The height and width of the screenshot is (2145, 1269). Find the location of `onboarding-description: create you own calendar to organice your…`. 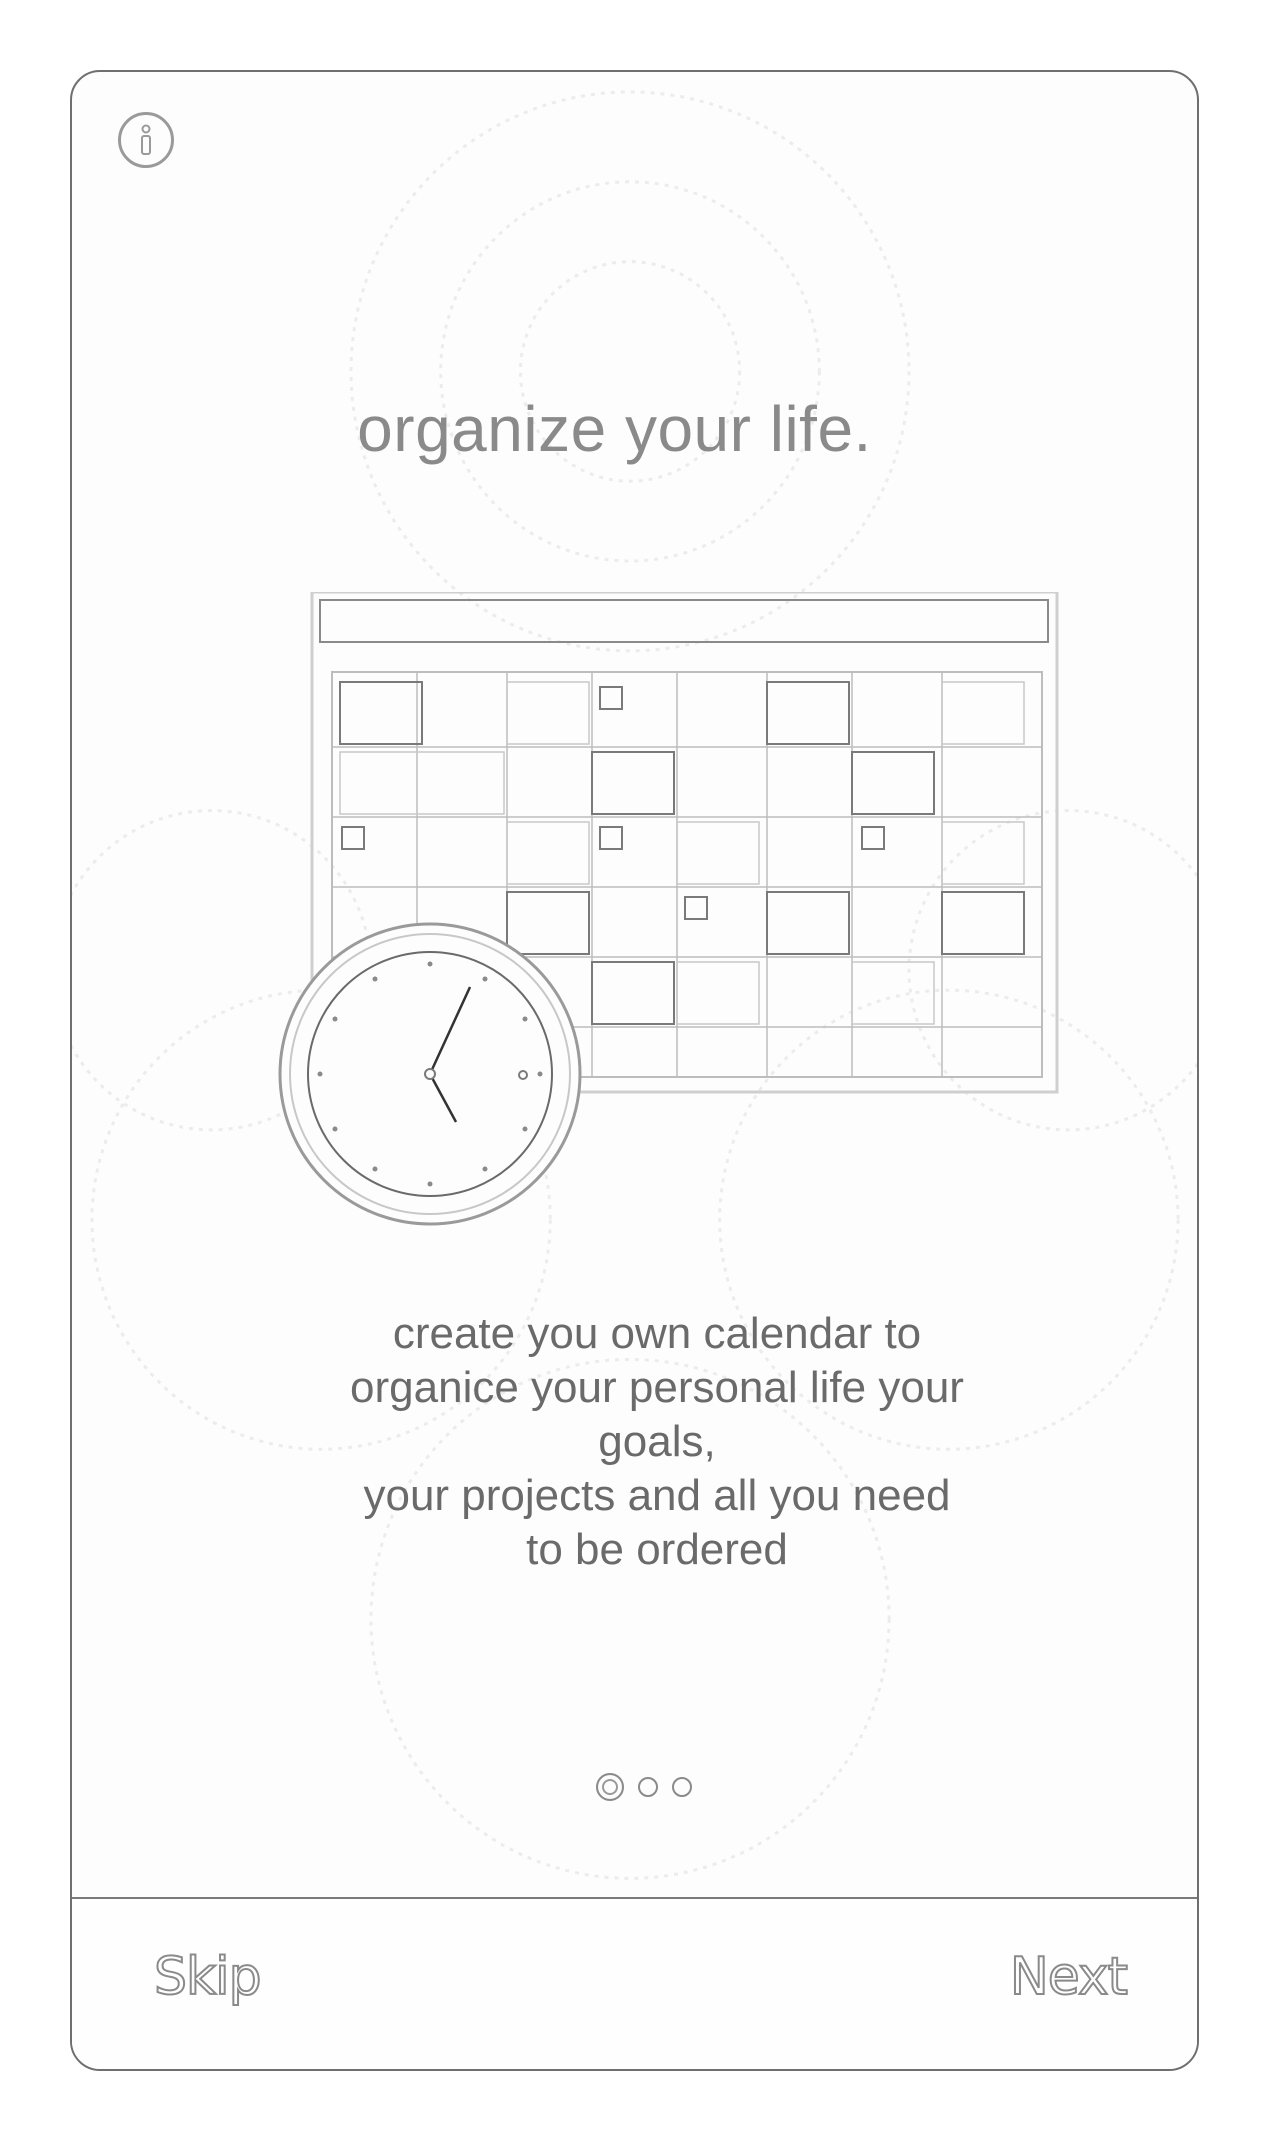

onboarding-description: create you own calendar to organice your… is located at coordinates (657, 1441).